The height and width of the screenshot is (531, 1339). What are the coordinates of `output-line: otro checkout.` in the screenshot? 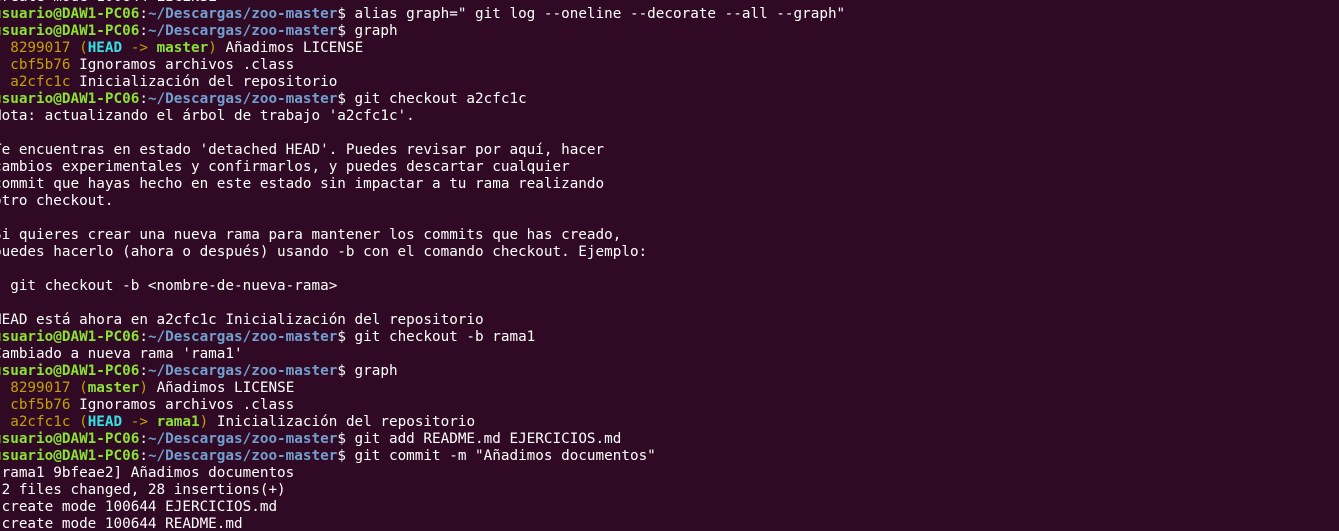 It's located at (57, 201).